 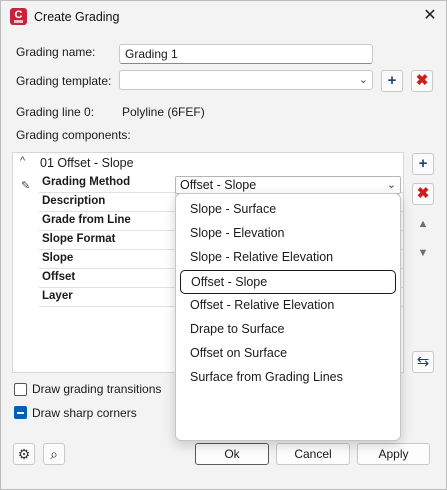 I want to click on component-header: ^ 01 Offset - Slope, so click(x=208, y=163).